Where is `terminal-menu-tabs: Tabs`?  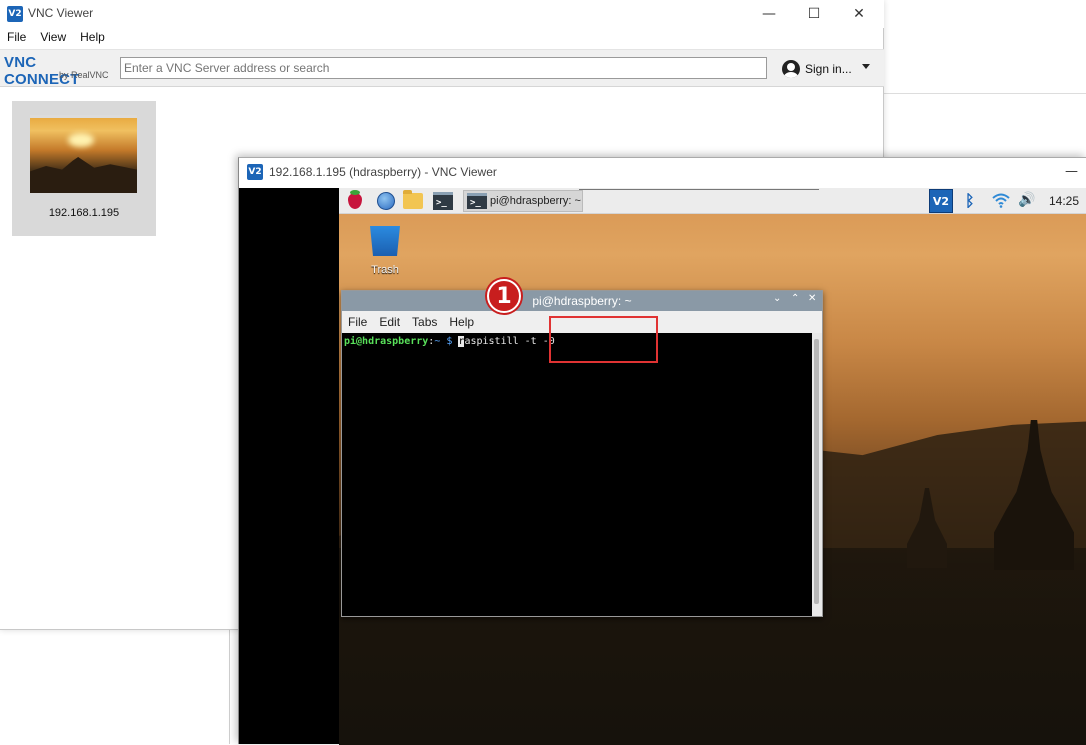 terminal-menu-tabs: Tabs is located at coordinates (424, 322).